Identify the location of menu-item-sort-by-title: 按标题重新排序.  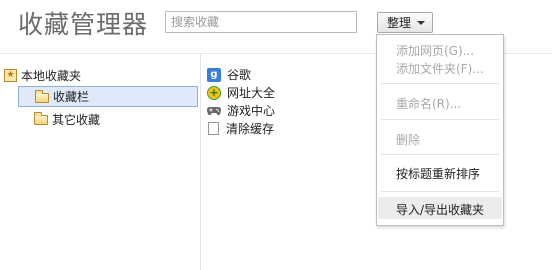
(438, 173).